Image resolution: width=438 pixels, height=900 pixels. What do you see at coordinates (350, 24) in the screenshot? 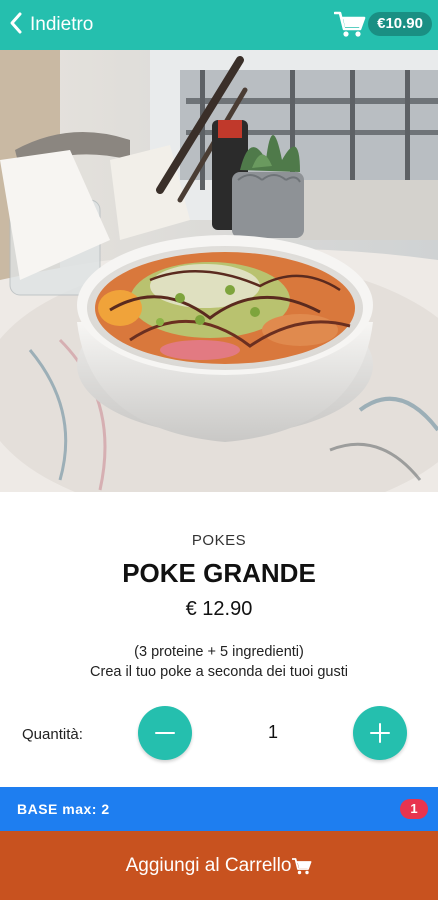
I see `shopping-cart-icon` at bounding box center [350, 24].